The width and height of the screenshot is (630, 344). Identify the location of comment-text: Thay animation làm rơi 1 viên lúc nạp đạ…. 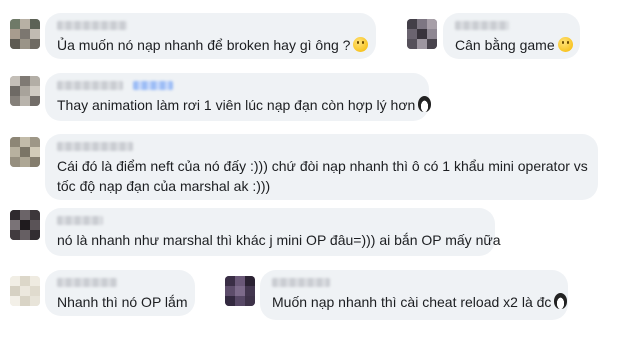
(244, 105).